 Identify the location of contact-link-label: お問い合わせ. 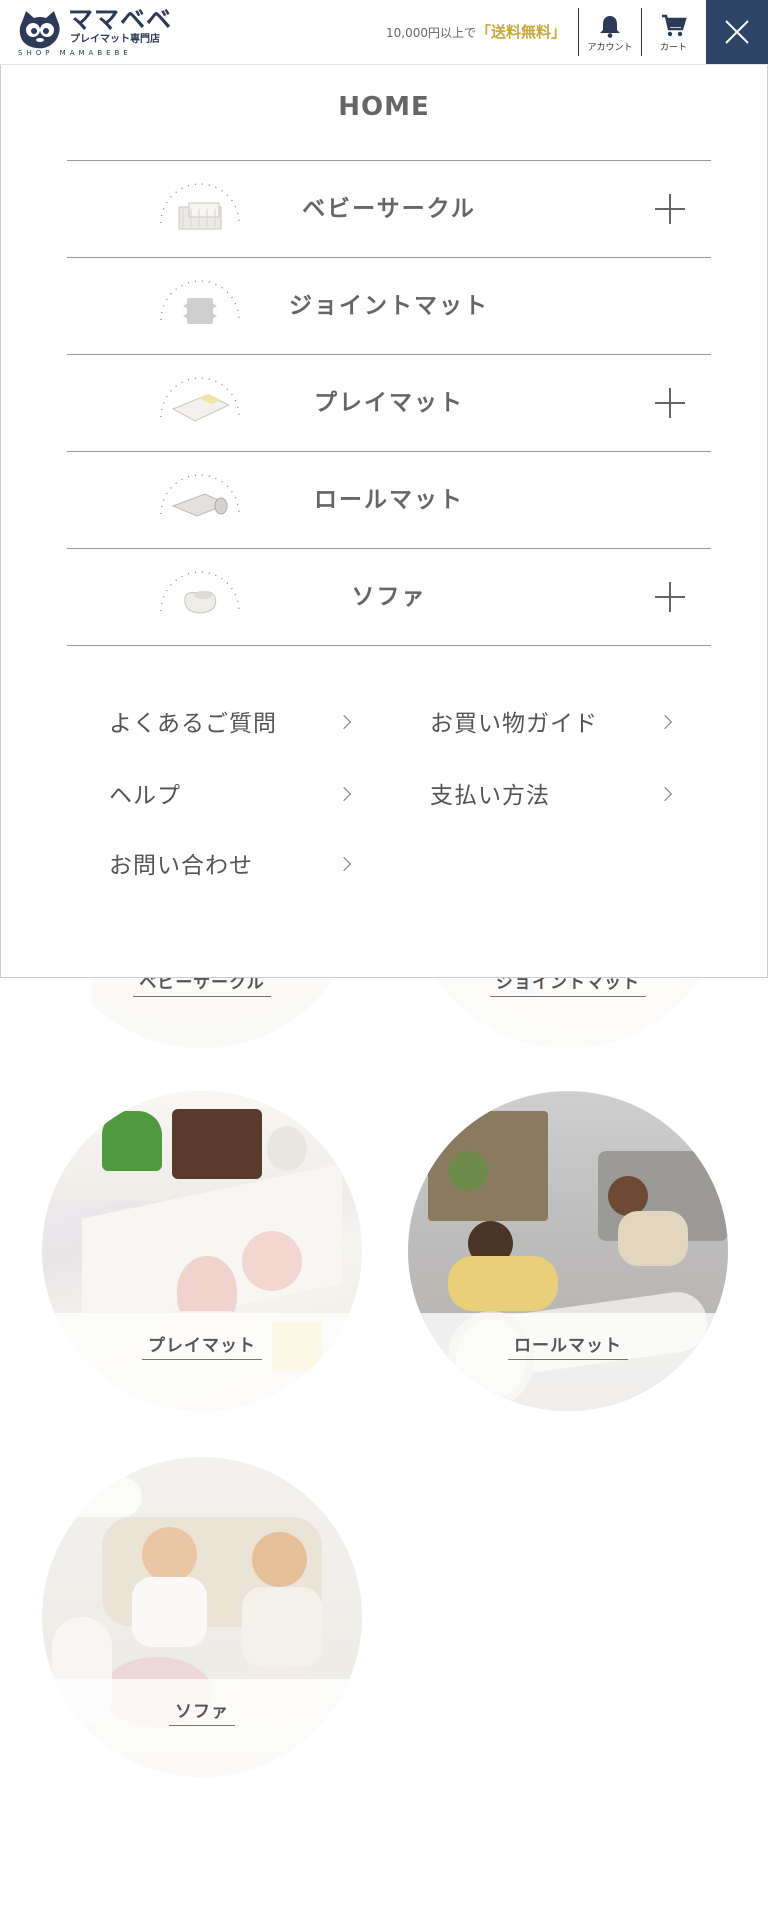
(181, 866).